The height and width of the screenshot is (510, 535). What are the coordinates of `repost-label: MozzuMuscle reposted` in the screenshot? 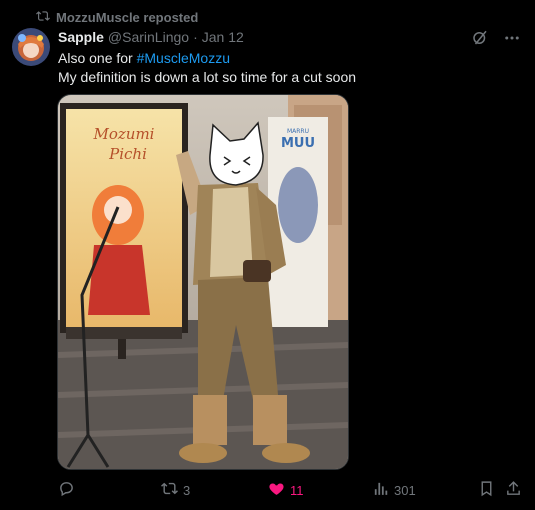 It's located at (127, 17).